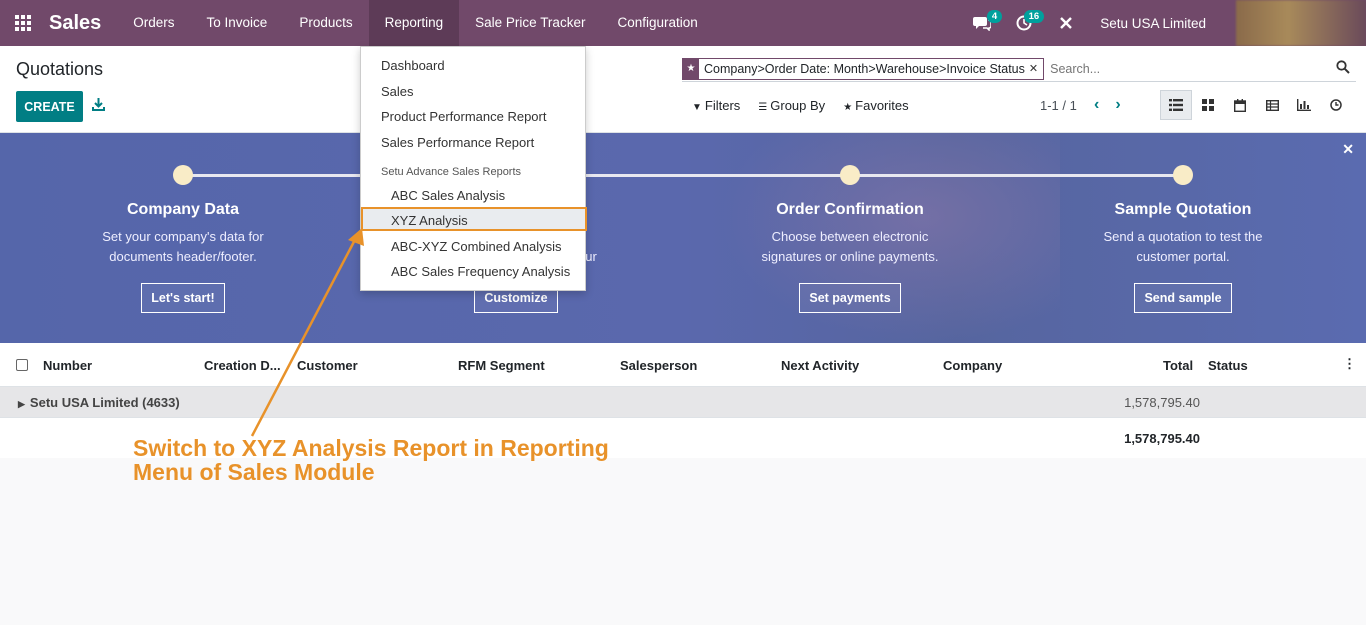 Image resolution: width=1366 pixels, height=625 pixels. What do you see at coordinates (1240, 105) in the screenshot?
I see `calendar-view-icon` at bounding box center [1240, 105].